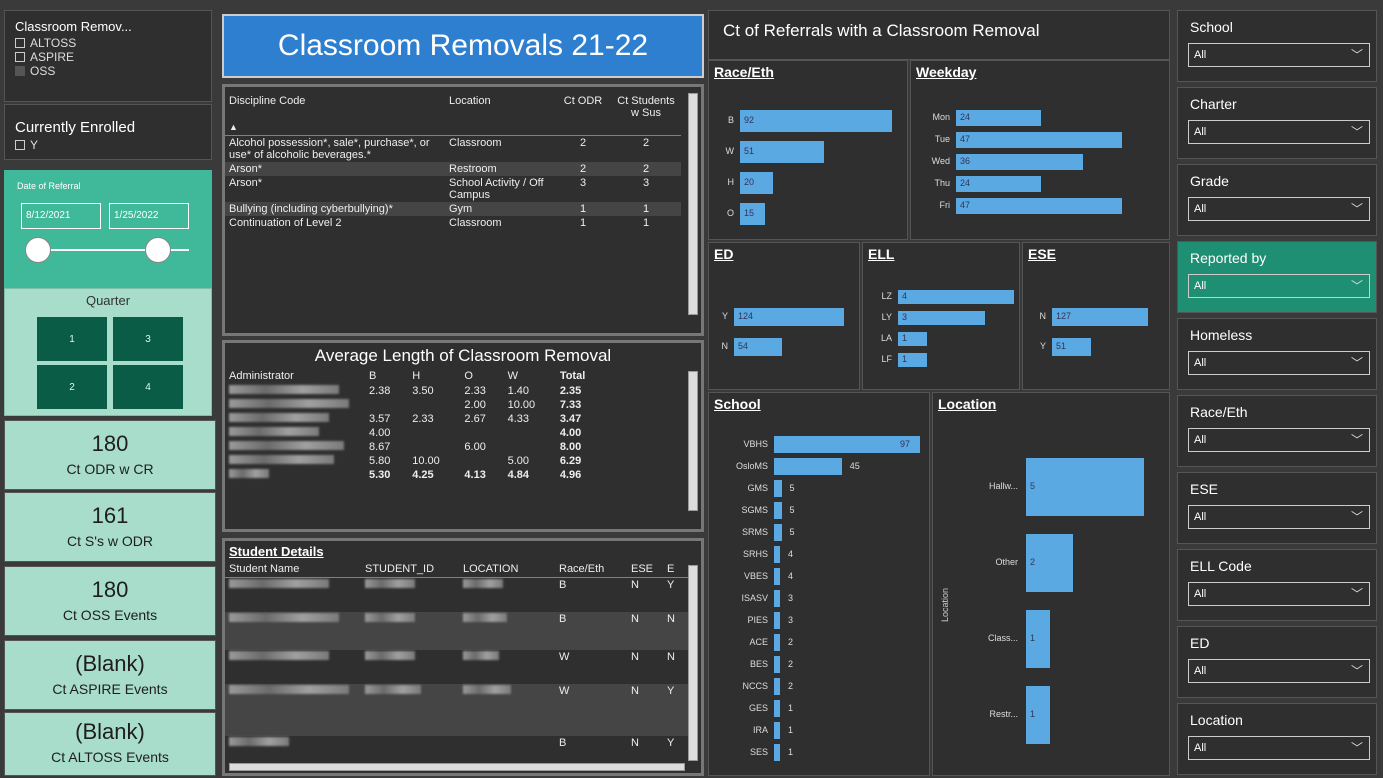 Image resolution: width=1383 pixels, height=778 pixels. What do you see at coordinates (415, 461) in the screenshot?
I see `table-row: 5.80 10.00 5.00 6.29` at bounding box center [415, 461].